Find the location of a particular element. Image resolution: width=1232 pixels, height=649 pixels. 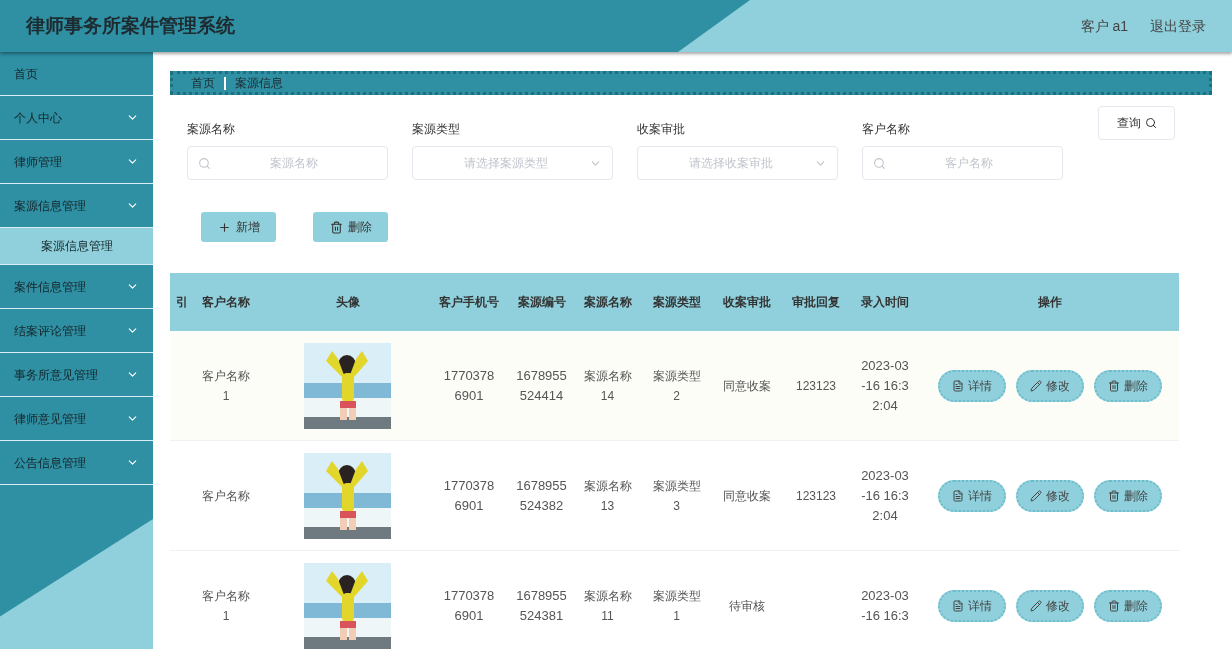

table-cell-text: 待审核 is located at coordinates (747, 606).